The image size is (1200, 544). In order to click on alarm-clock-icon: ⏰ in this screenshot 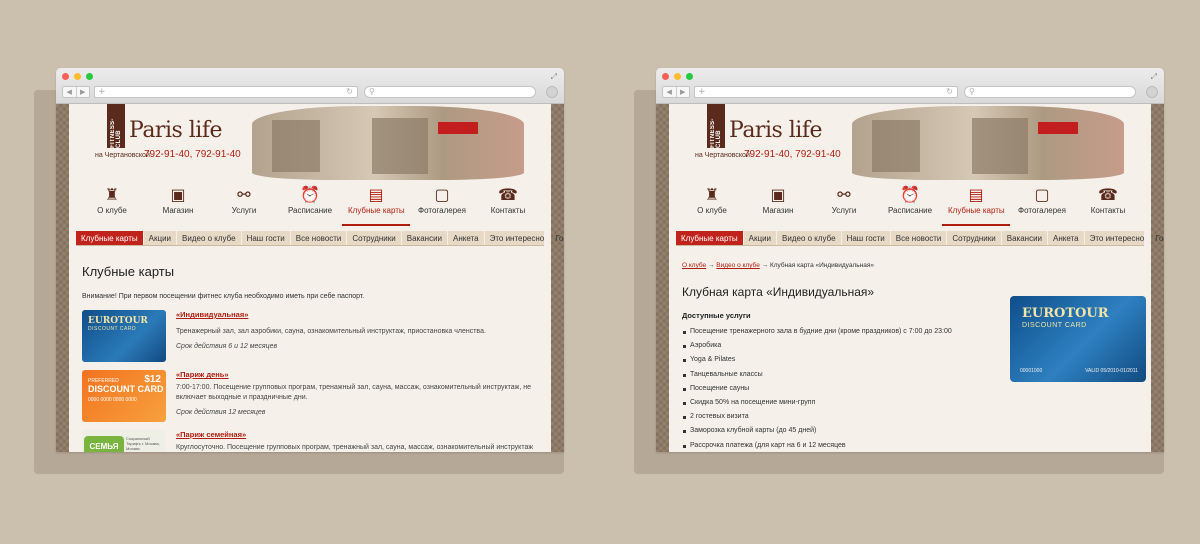, I will do `click(910, 194)`.